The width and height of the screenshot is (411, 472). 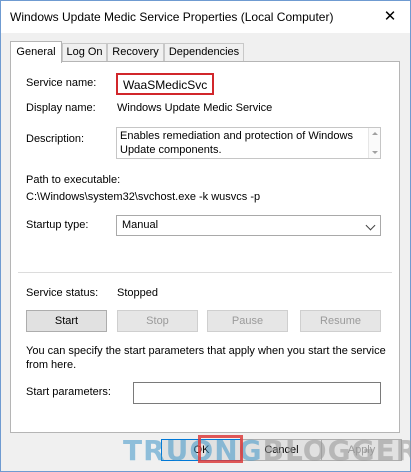 What do you see at coordinates (140, 225) in the screenshot?
I see `startup-type-value: Manual` at bounding box center [140, 225].